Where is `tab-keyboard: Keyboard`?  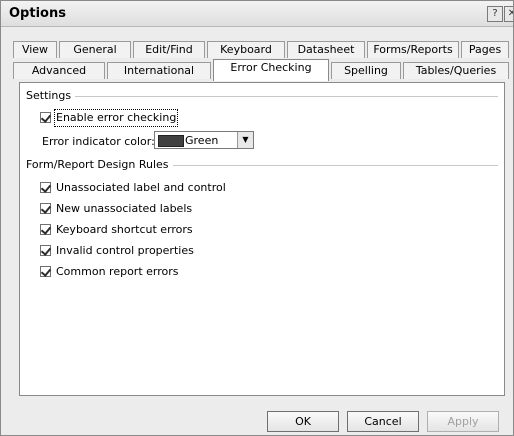
tab-keyboard: Keyboard is located at coordinates (246, 49).